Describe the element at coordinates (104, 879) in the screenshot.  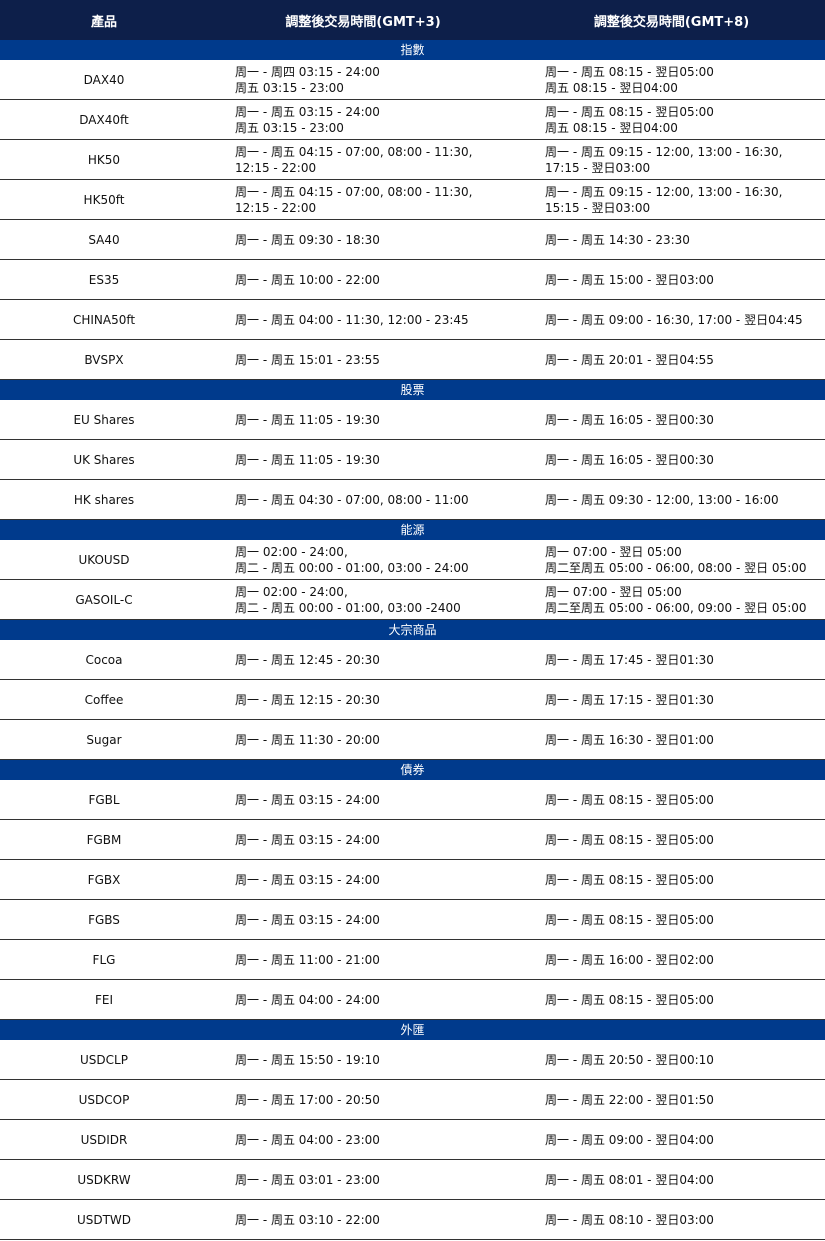
I see `product-cell: FGBX` at that location.